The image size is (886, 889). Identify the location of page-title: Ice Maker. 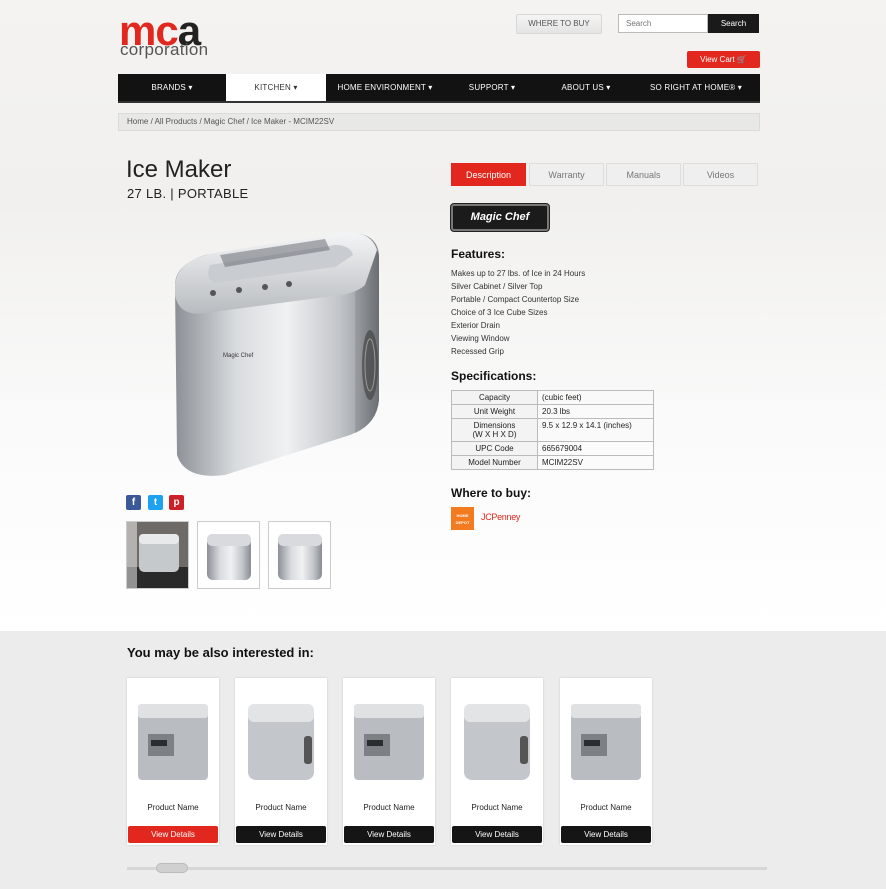
(179, 169).